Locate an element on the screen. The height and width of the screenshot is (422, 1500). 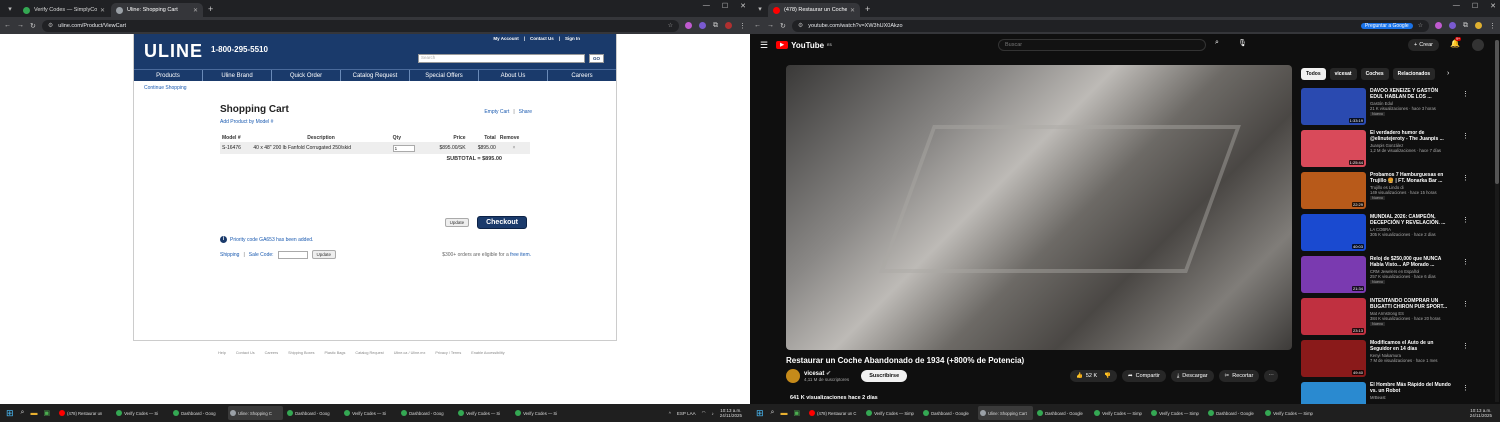
share-link: Share is located at coordinates (525, 112).